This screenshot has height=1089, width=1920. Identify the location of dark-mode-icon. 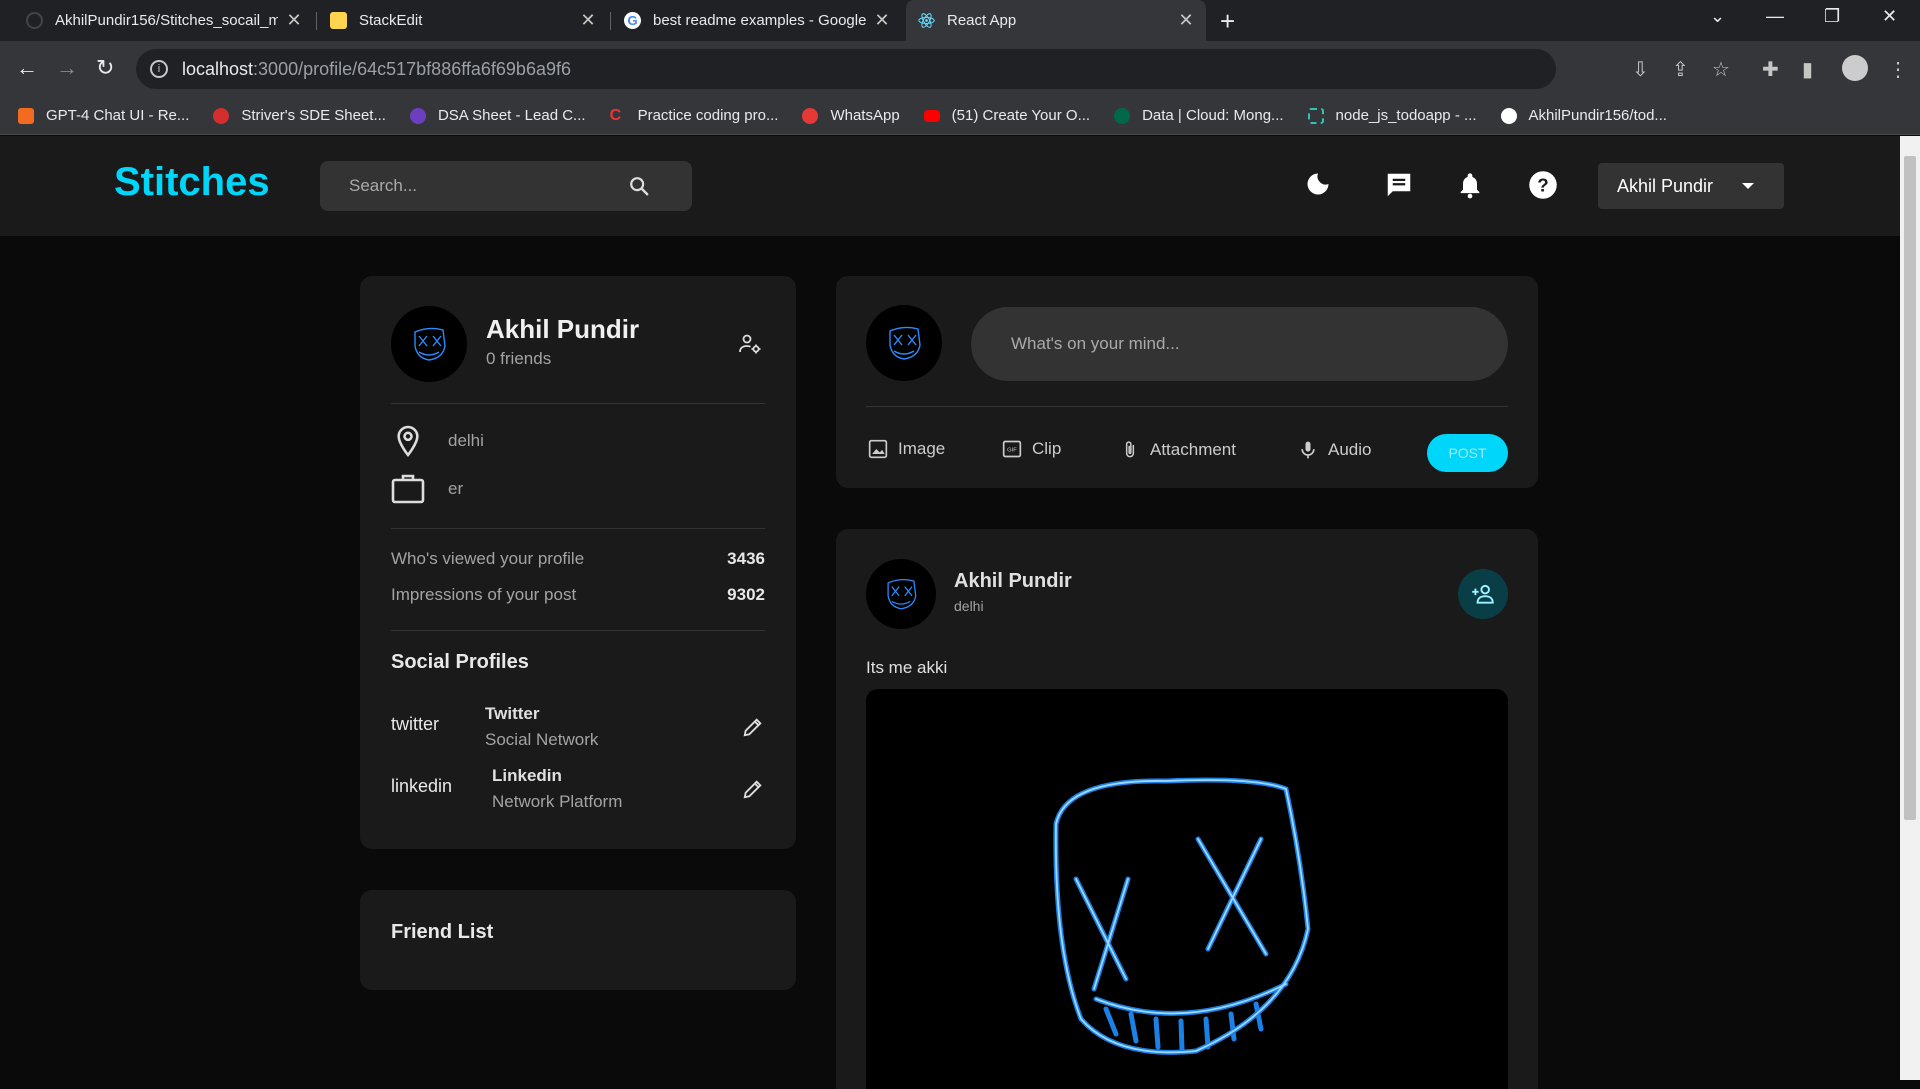
(1318, 184).